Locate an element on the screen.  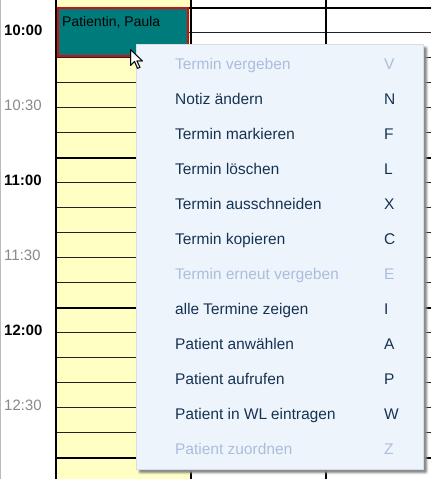
menu-item: Termin kopieren C is located at coordinates (280, 239).